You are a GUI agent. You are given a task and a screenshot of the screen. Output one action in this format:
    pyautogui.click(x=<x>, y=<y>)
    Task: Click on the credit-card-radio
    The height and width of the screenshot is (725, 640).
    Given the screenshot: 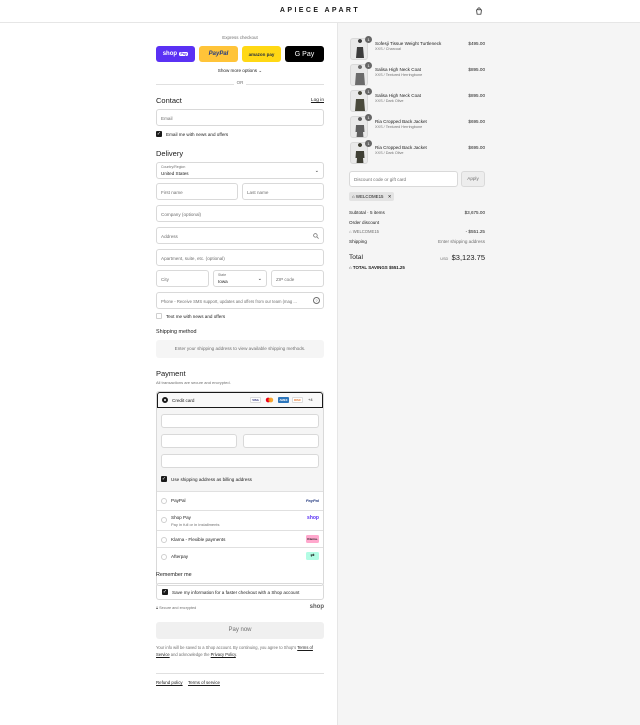 What is the action you would take?
    pyautogui.click(x=165, y=400)
    